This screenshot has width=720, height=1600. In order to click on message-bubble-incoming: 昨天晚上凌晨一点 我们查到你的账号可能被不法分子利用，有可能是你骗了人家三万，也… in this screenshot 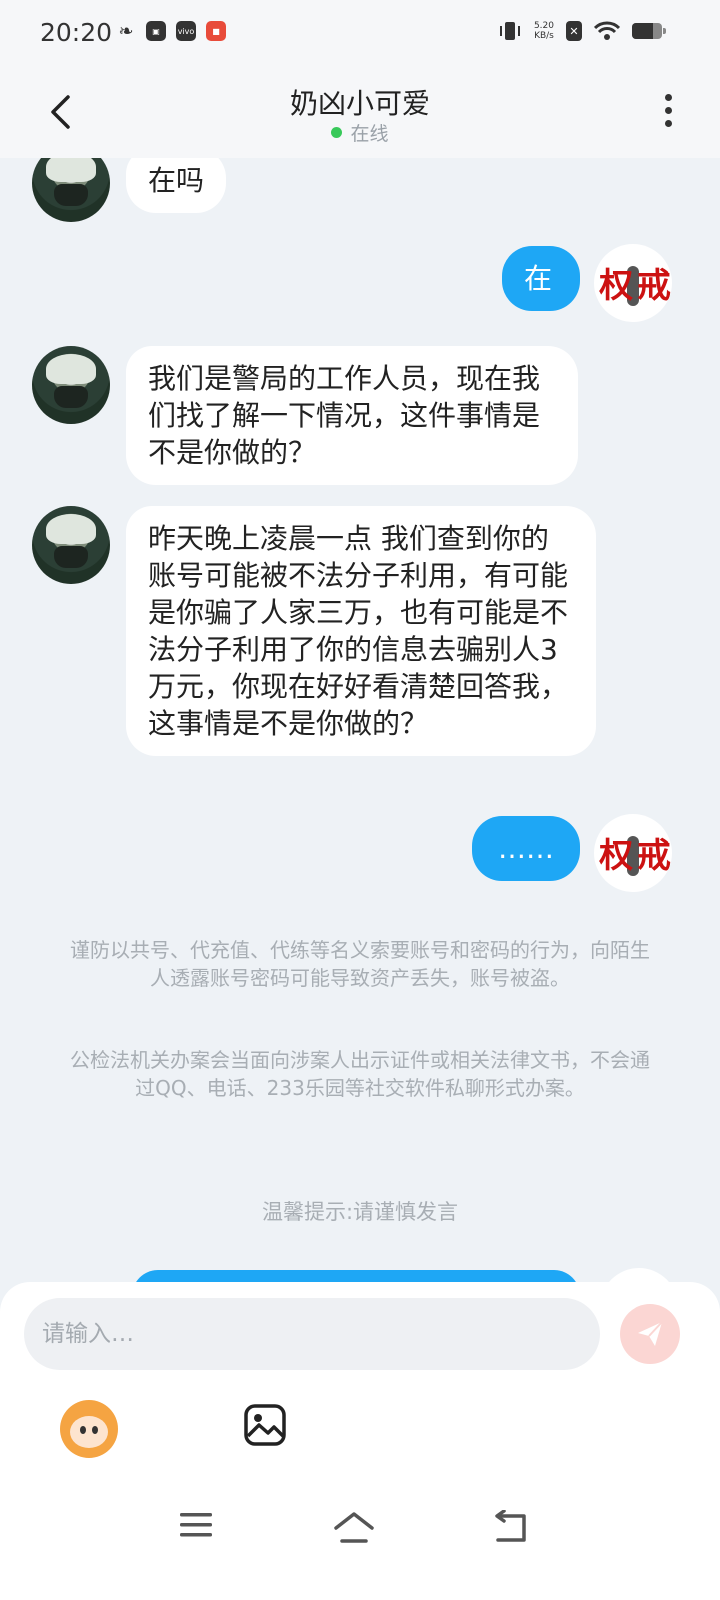, I will do `click(361, 631)`.